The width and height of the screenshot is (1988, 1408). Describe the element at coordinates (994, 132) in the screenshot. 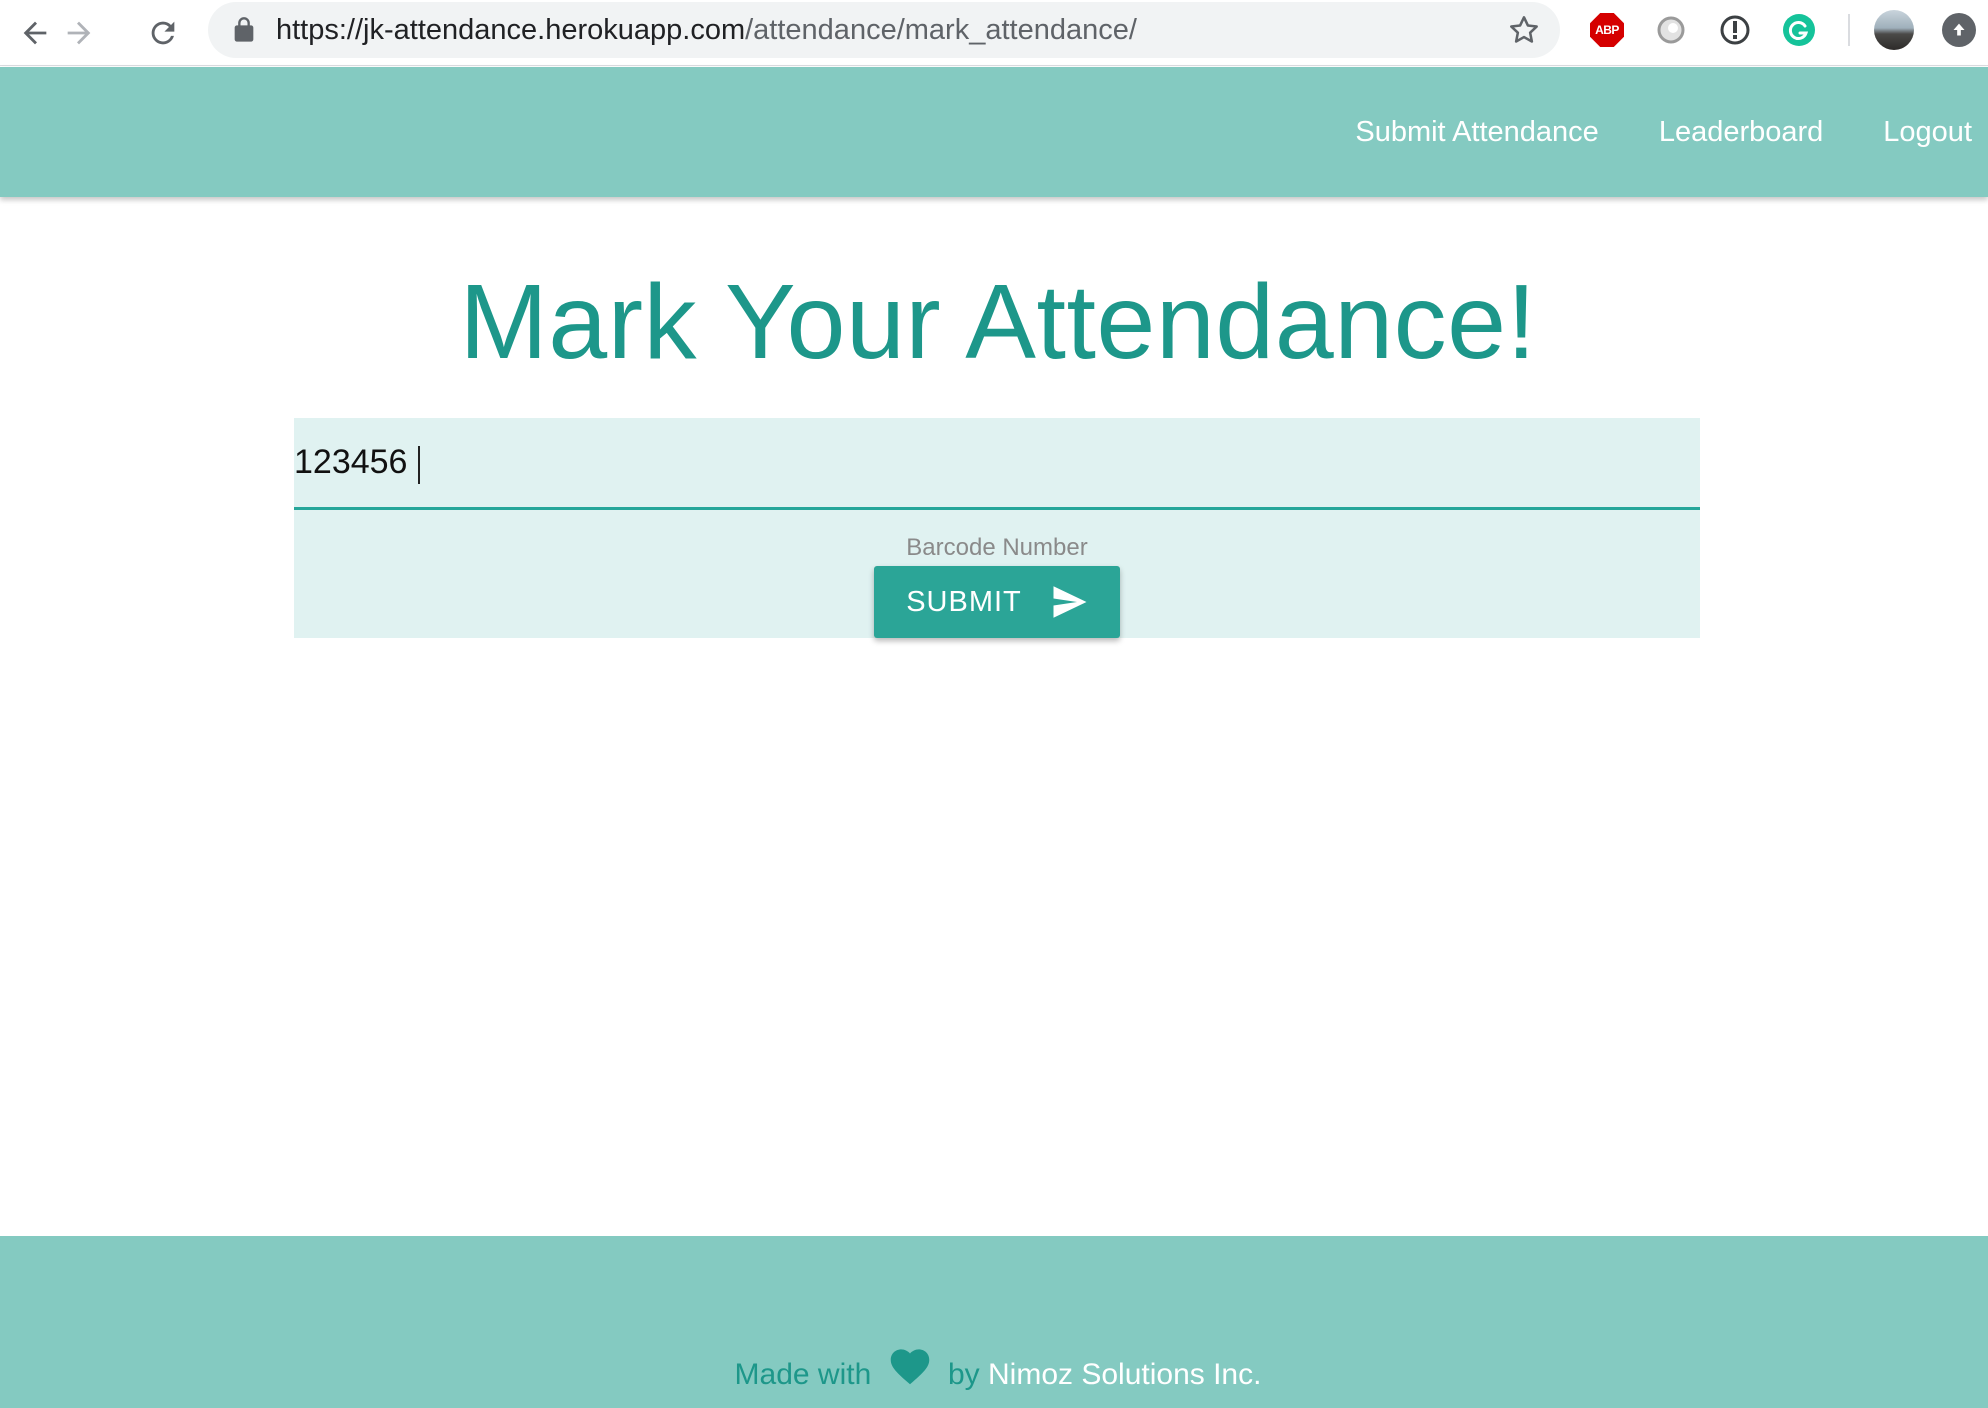

I see `site-header: Submit Attendance Leaderboard Logout` at that location.